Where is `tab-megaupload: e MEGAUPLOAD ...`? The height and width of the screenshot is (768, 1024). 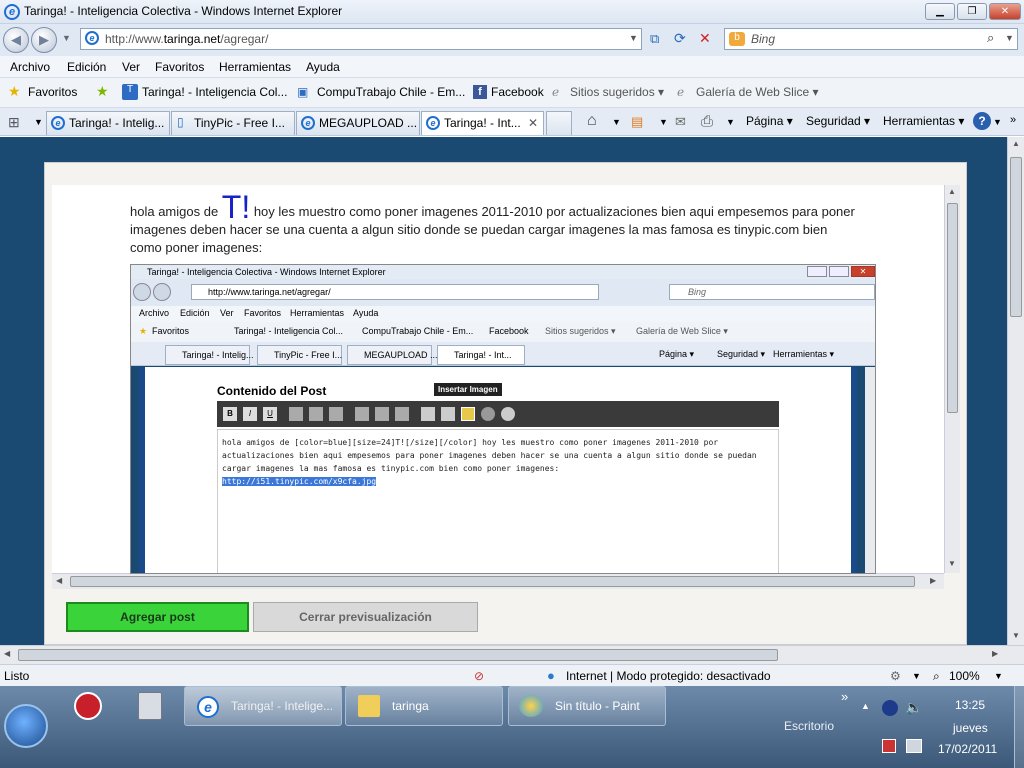
tab-megaupload: e MEGAUPLOAD ... is located at coordinates (358, 123).